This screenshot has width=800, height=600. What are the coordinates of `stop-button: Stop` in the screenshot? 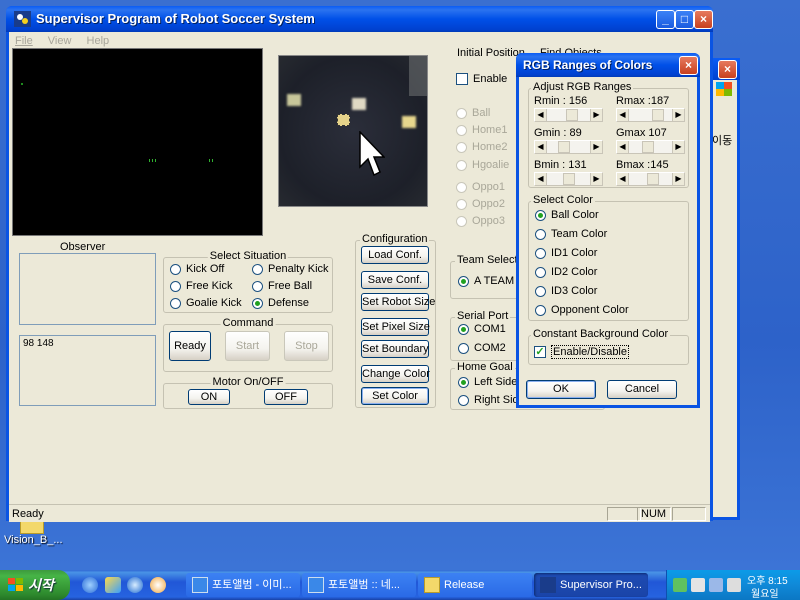 It's located at (306, 346).